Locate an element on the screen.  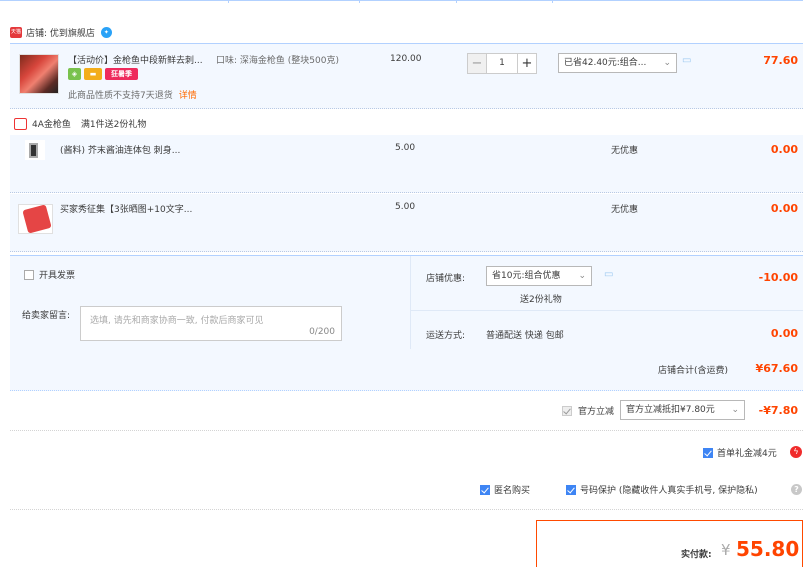
first-order-gift-option: 首单礼金减4元 is located at coordinates (740, 452).